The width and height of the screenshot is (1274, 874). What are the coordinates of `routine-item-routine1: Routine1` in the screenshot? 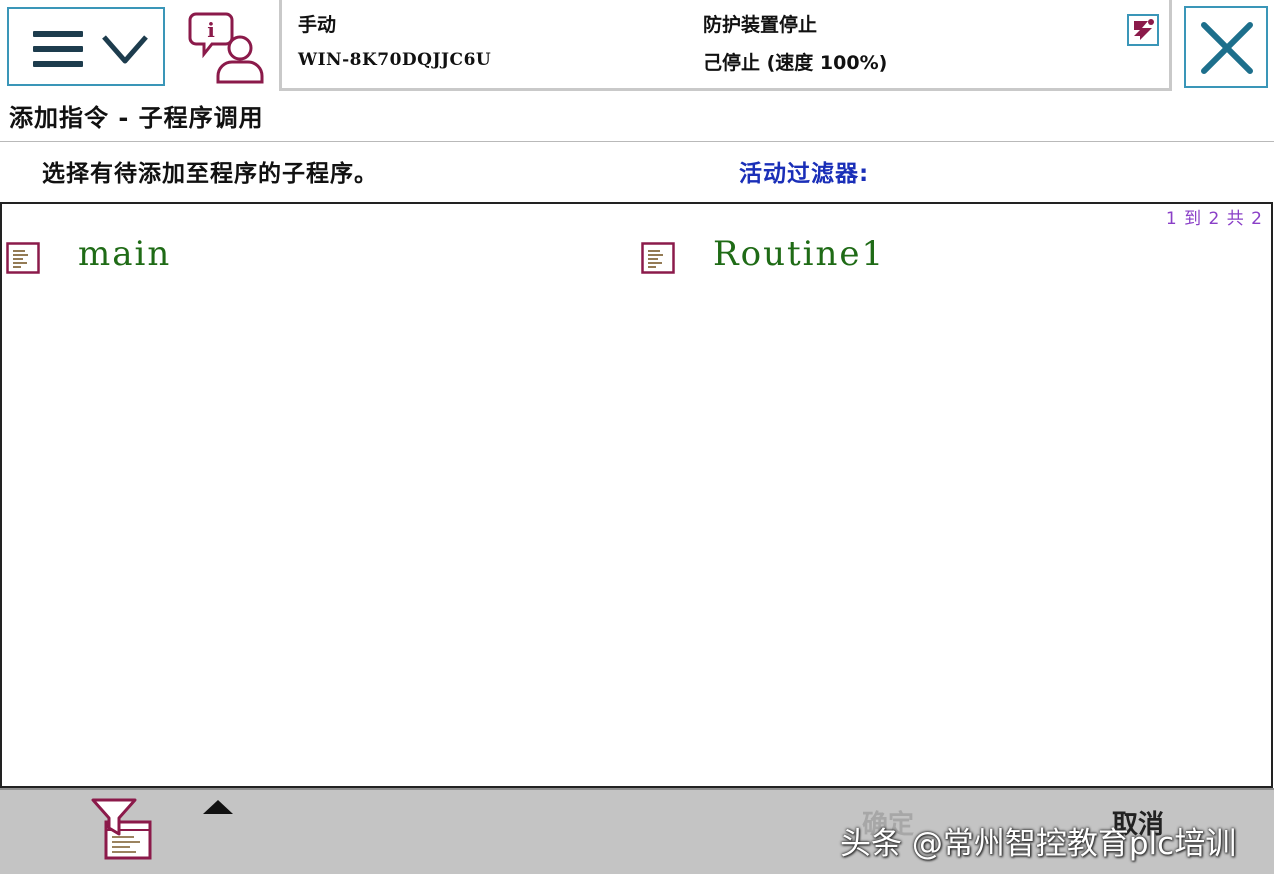 It's located at (941, 257).